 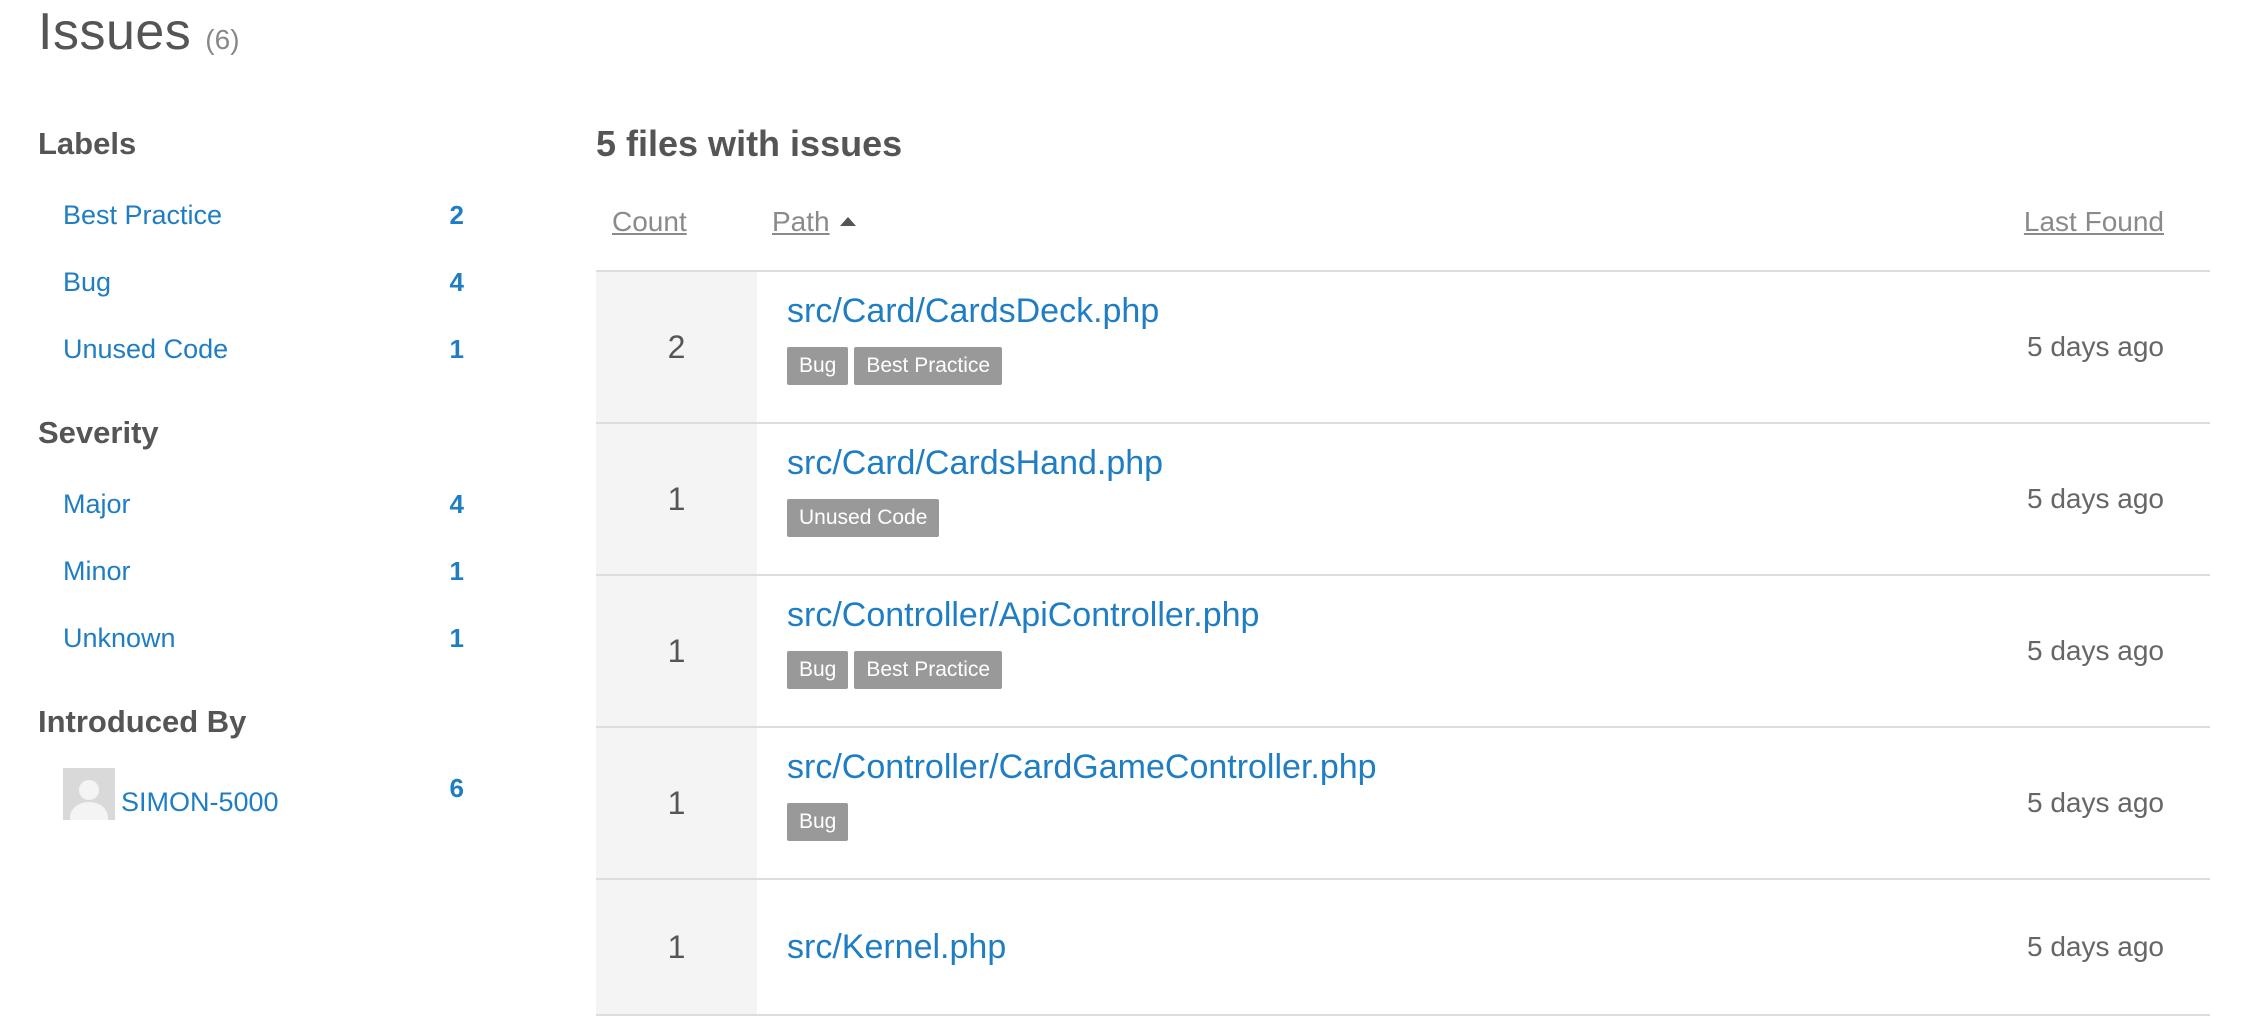 I want to click on severity-filter-unknown: Unknown 1, so click(x=253, y=638).